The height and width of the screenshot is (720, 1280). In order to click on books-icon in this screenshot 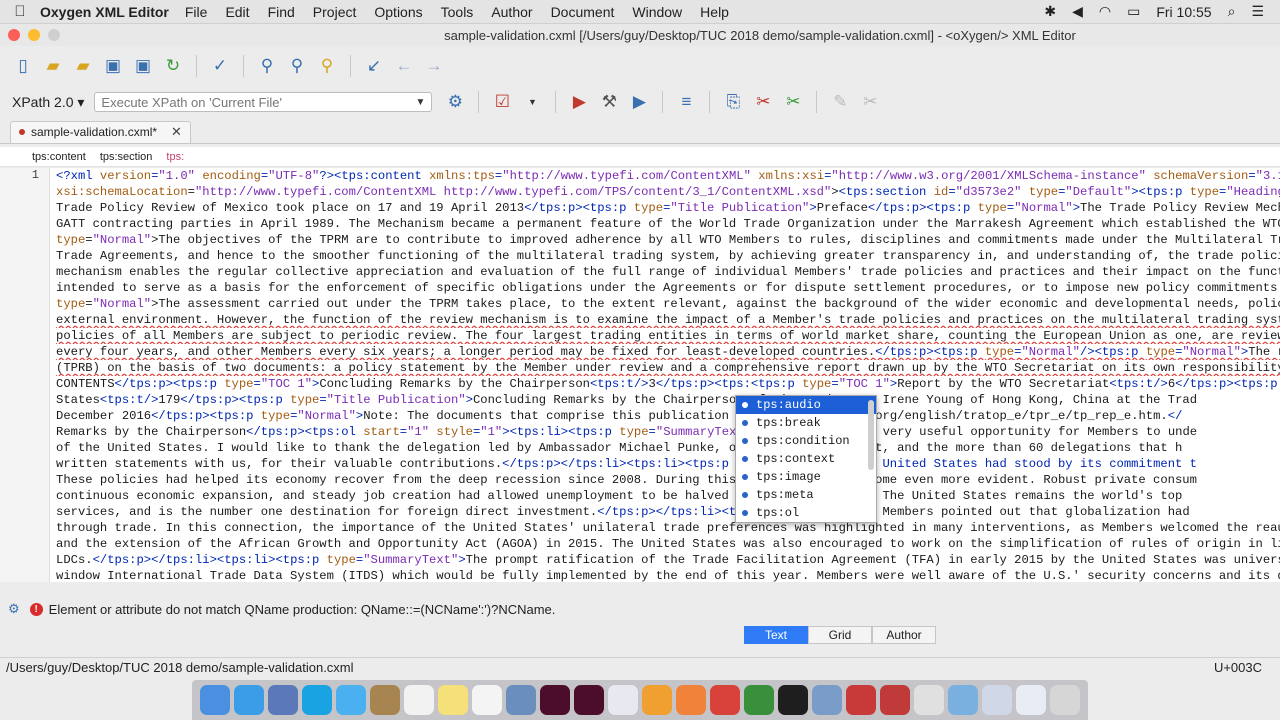, I will do `click(691, 700)`.